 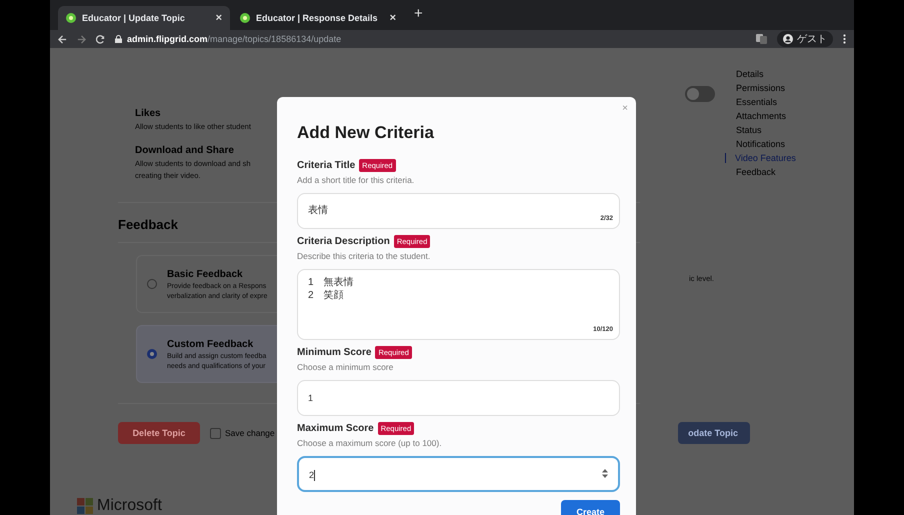 I want to click on field-label: Criteria Description, so click(x=343, y=241).